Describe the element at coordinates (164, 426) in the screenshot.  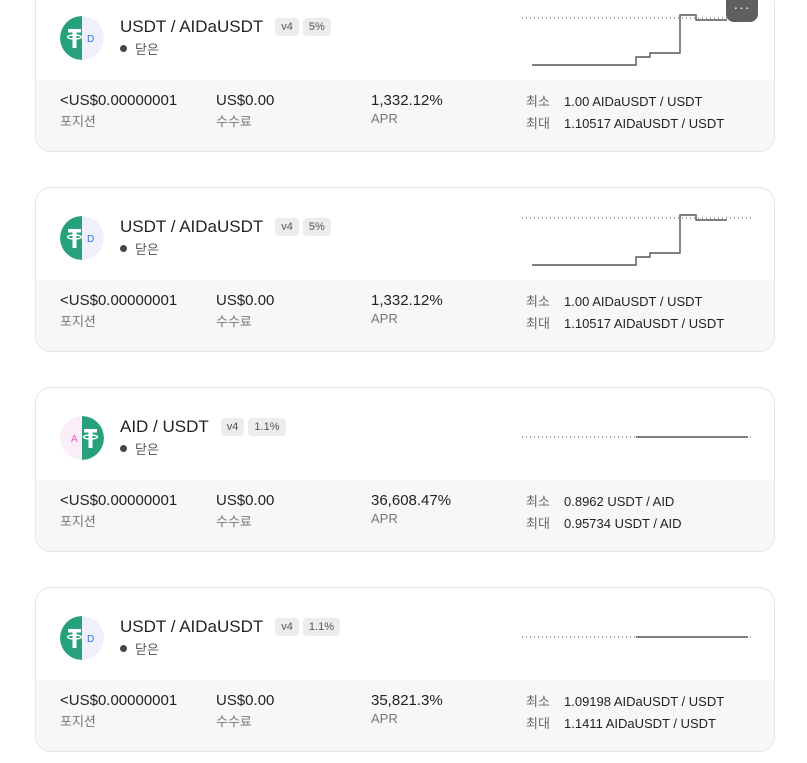
I see `pair-label: AID / USDT` at that location.